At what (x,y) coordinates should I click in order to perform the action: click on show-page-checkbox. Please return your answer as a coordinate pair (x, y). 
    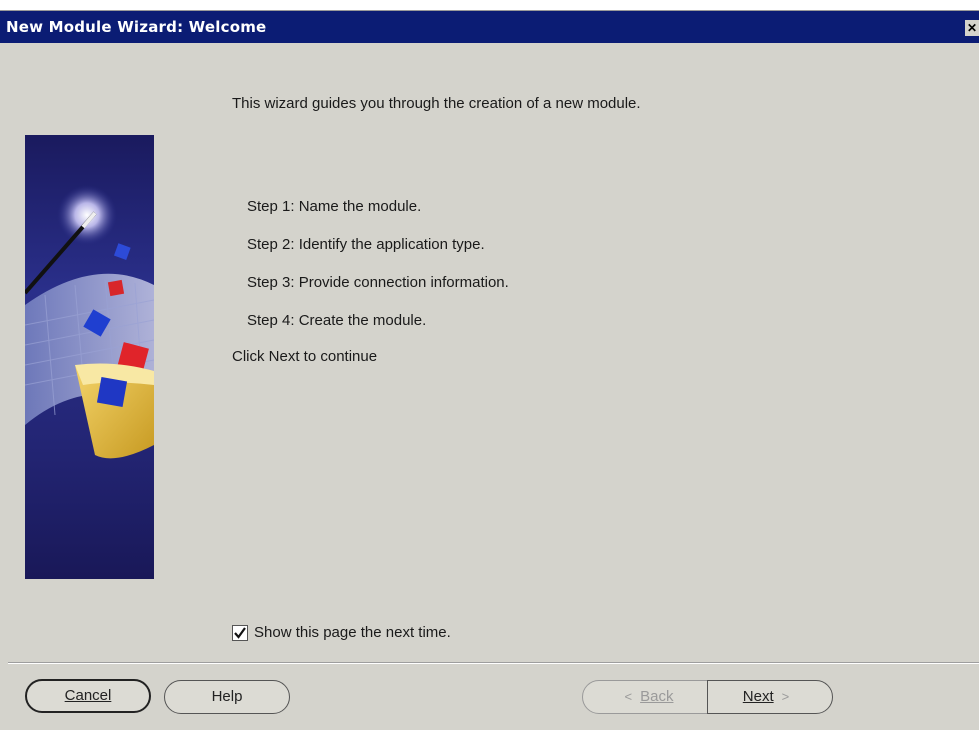
    Looking at the image, I should click on (240, 633).